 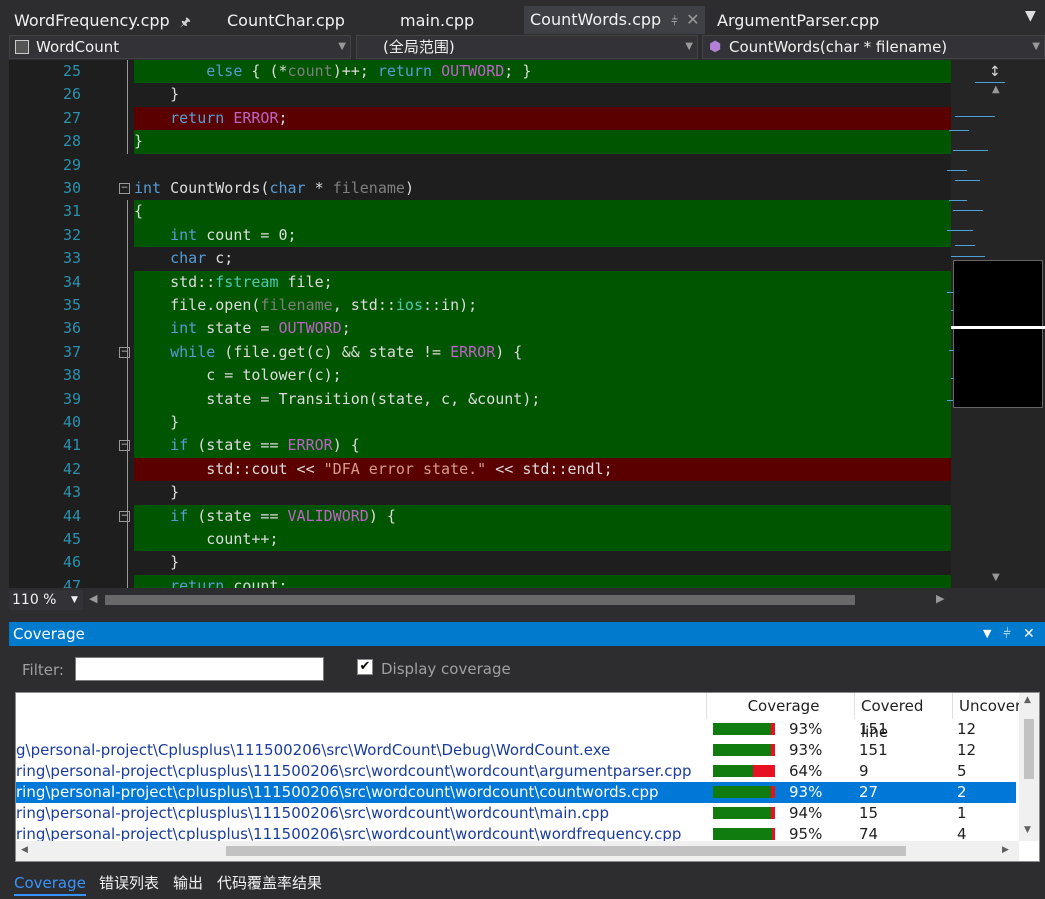 What do you see at coordinates (615, 20) in the screenshot?
I see `tab-countwords: CountWords.cpp ⫩ ✕` at bounding box center [615, 20].